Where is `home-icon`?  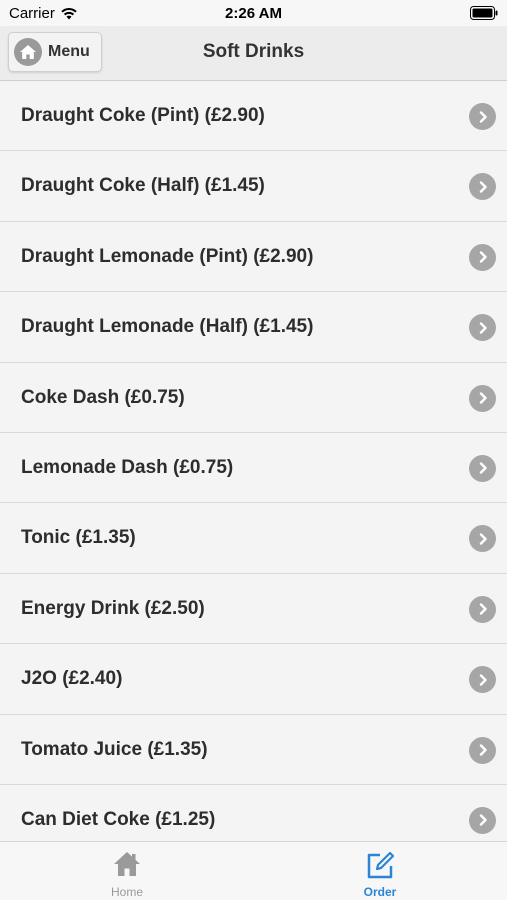
home-icon is located at coordinates (127, 866).